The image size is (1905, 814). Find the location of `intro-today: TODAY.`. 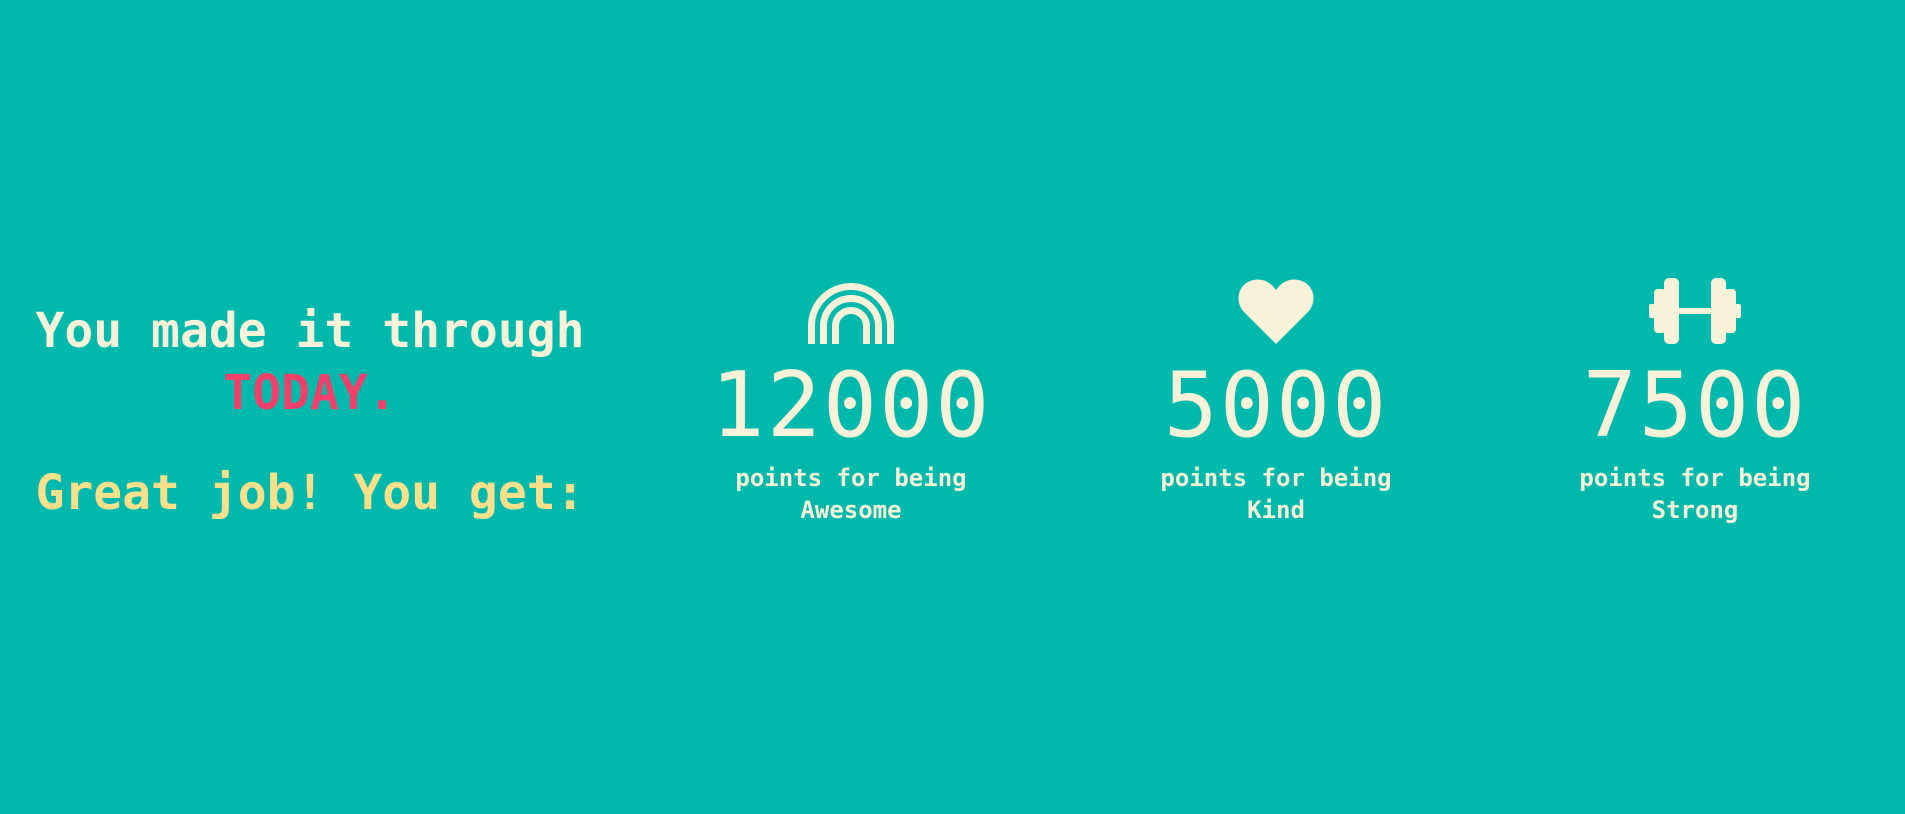

intro-today: TODAY. is located at coordinates (310, 393).